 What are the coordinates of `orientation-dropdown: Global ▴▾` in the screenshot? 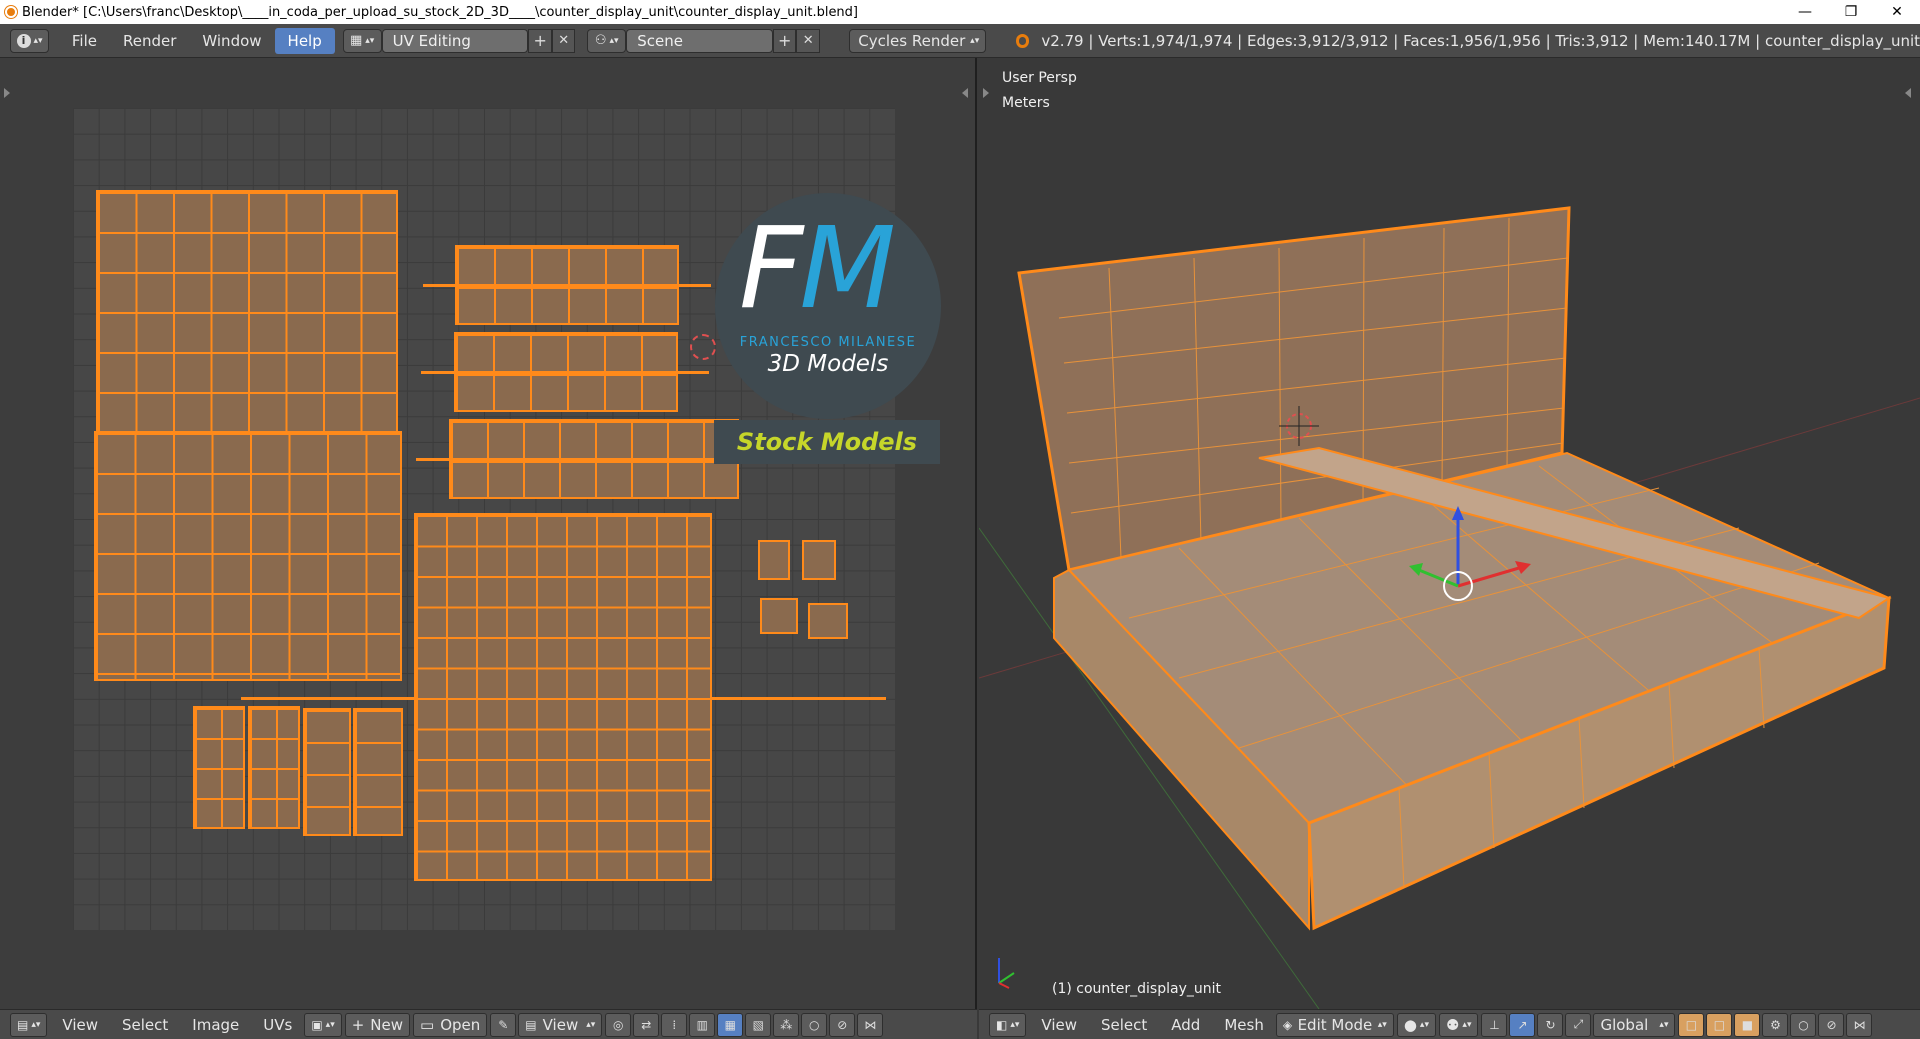 It's located at (1634, 1024).